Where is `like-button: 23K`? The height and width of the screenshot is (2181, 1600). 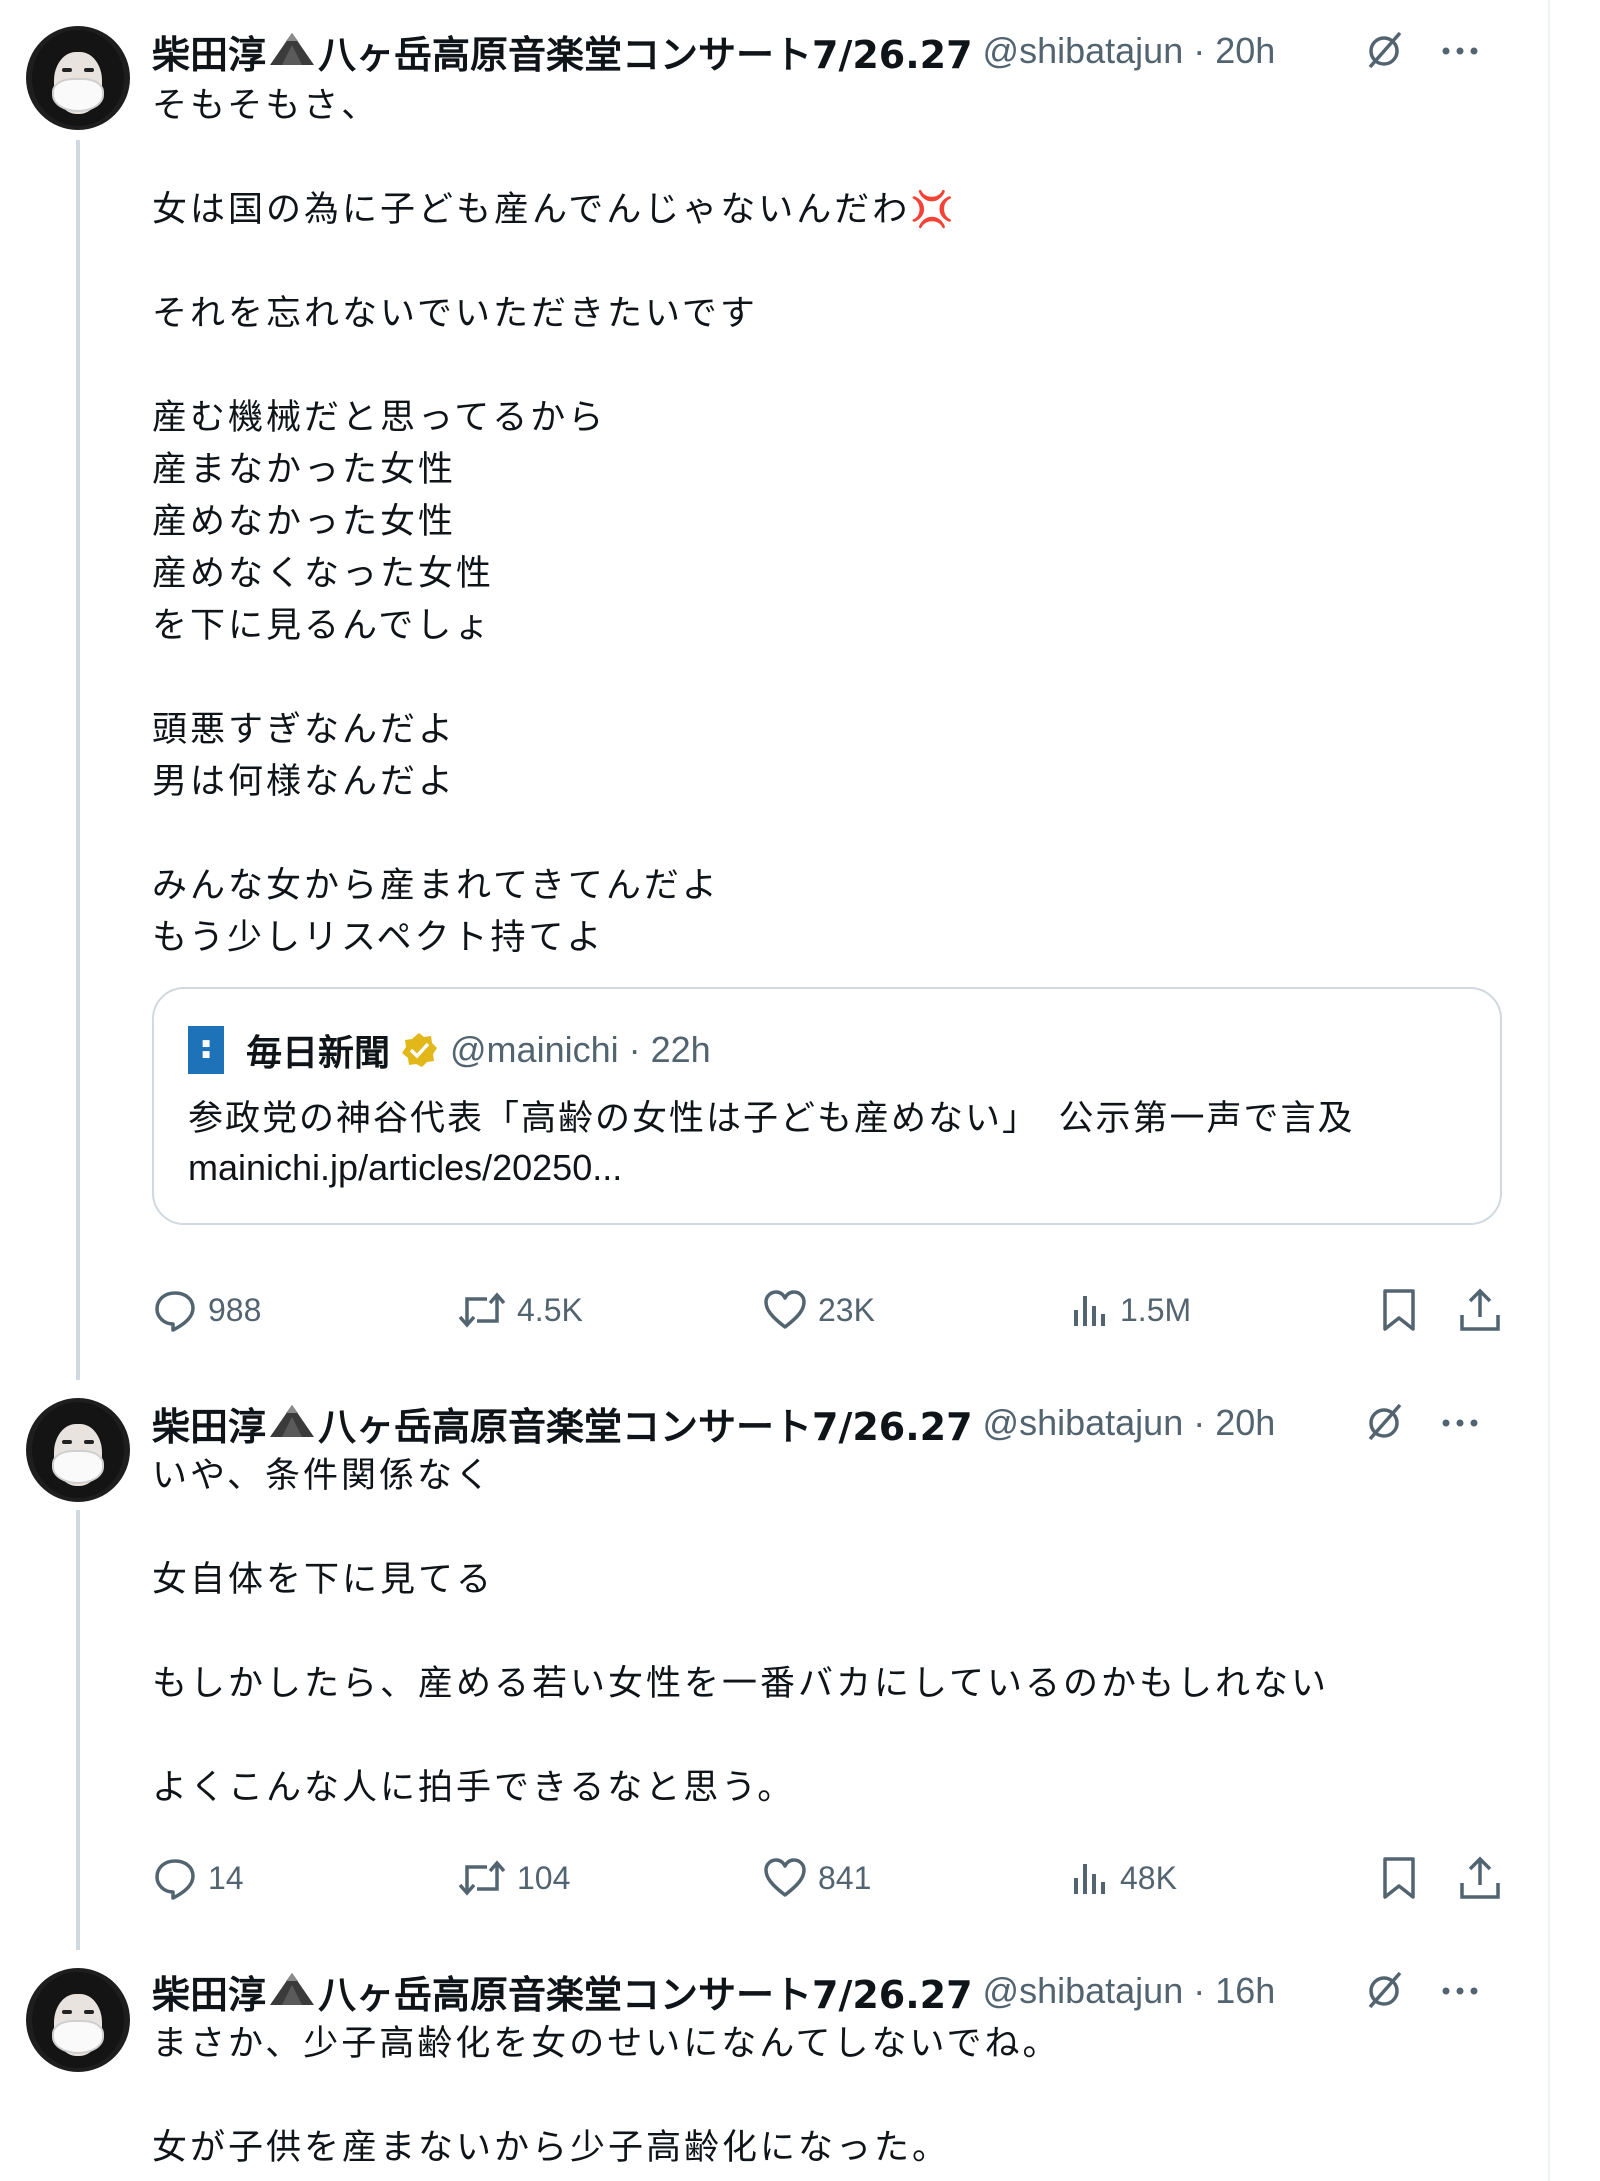 like-button: 23K is located at coordinates (818, 1310).